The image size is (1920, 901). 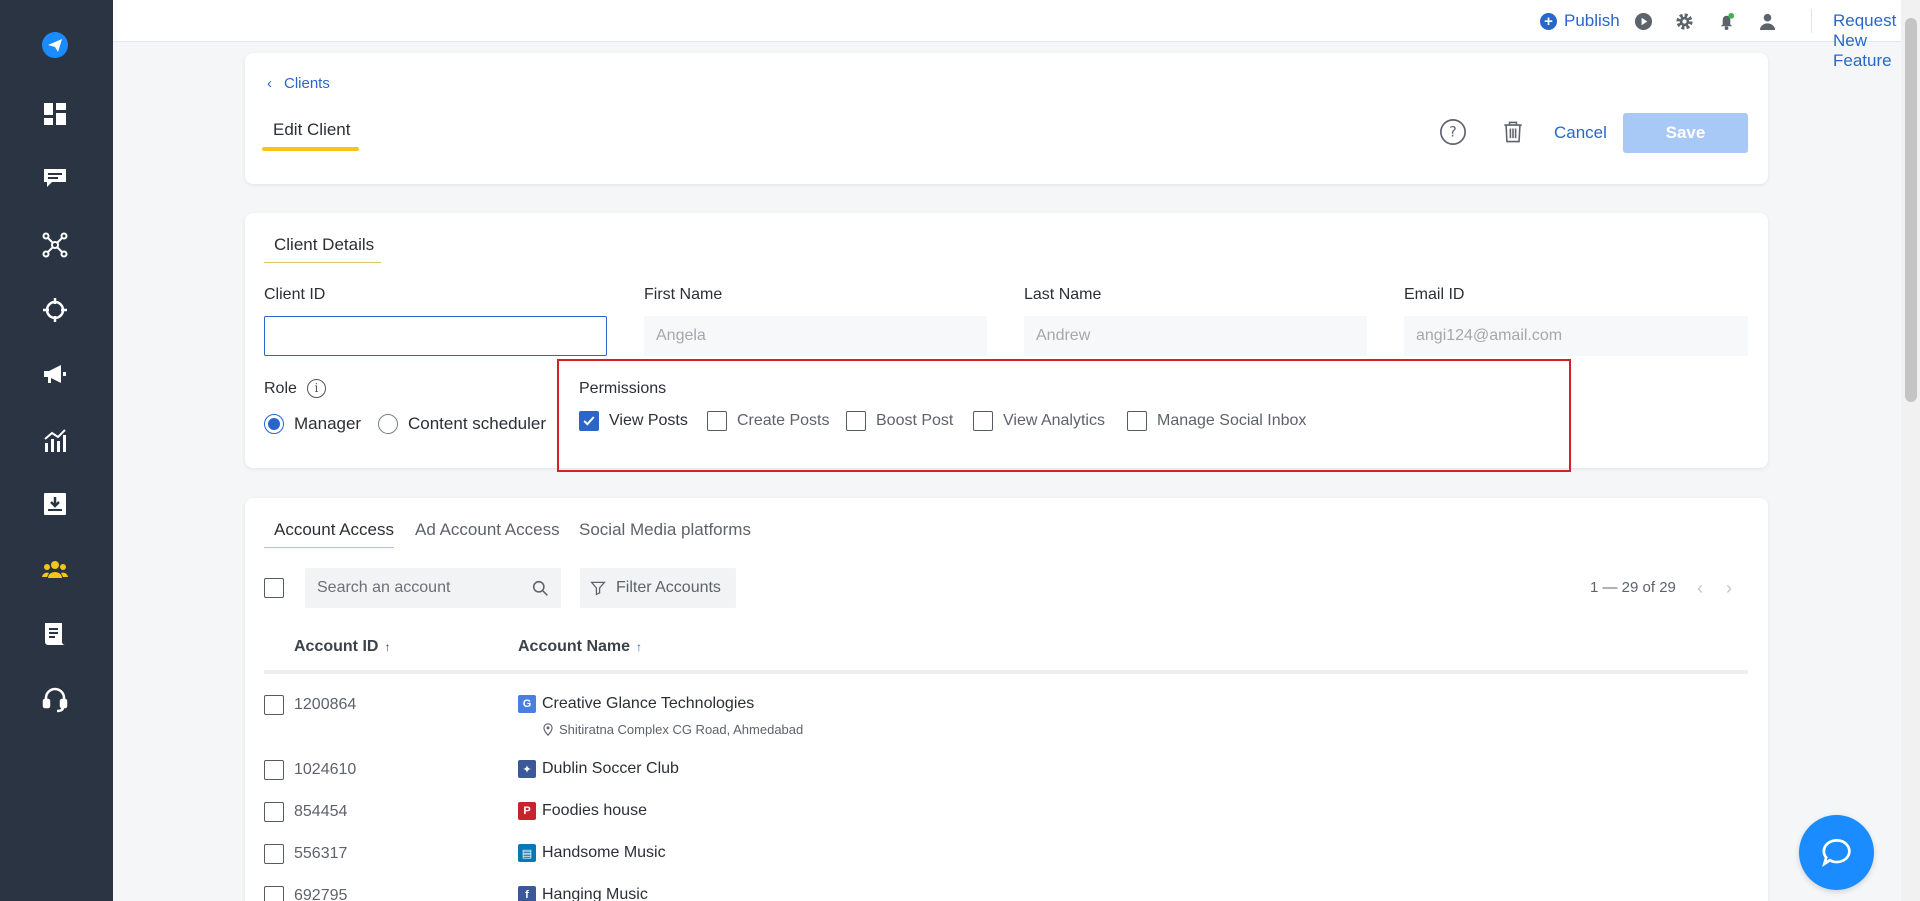 I want to click on dashboard-icon, so click(x=55, y=114).